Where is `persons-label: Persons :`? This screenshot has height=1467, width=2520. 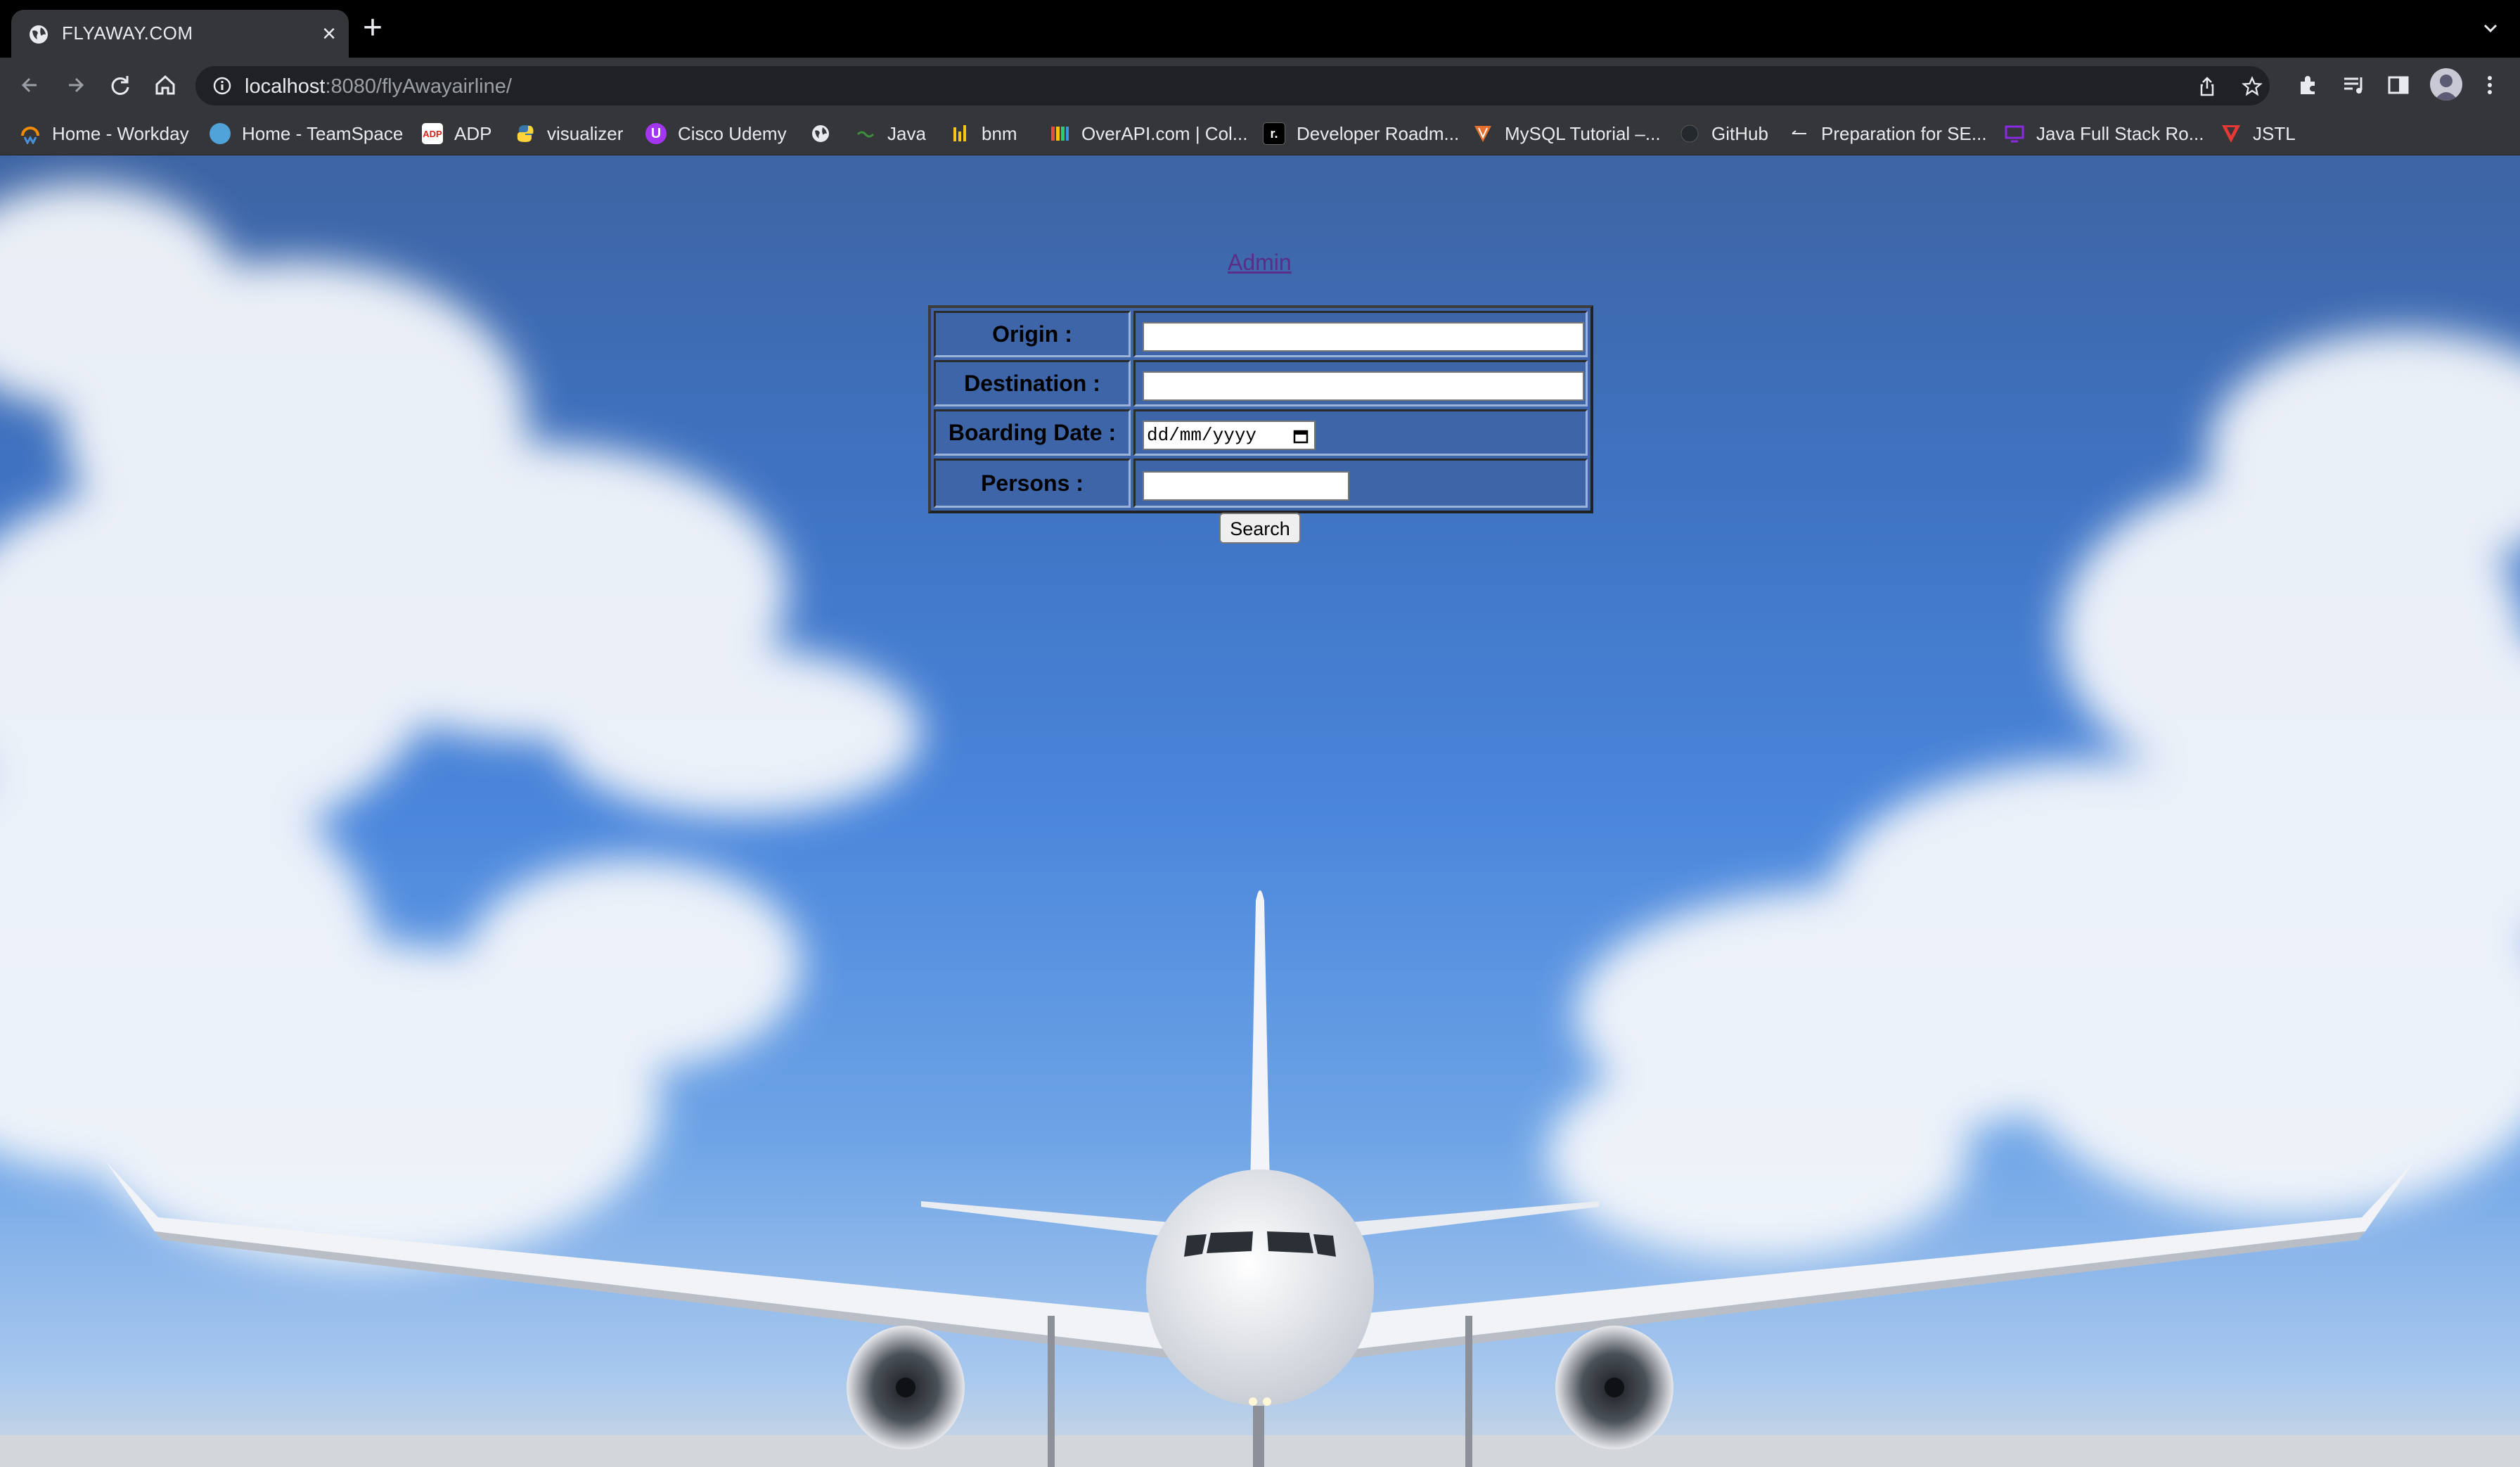
persons-label: Persons : is located at coordinates (1032, 483).